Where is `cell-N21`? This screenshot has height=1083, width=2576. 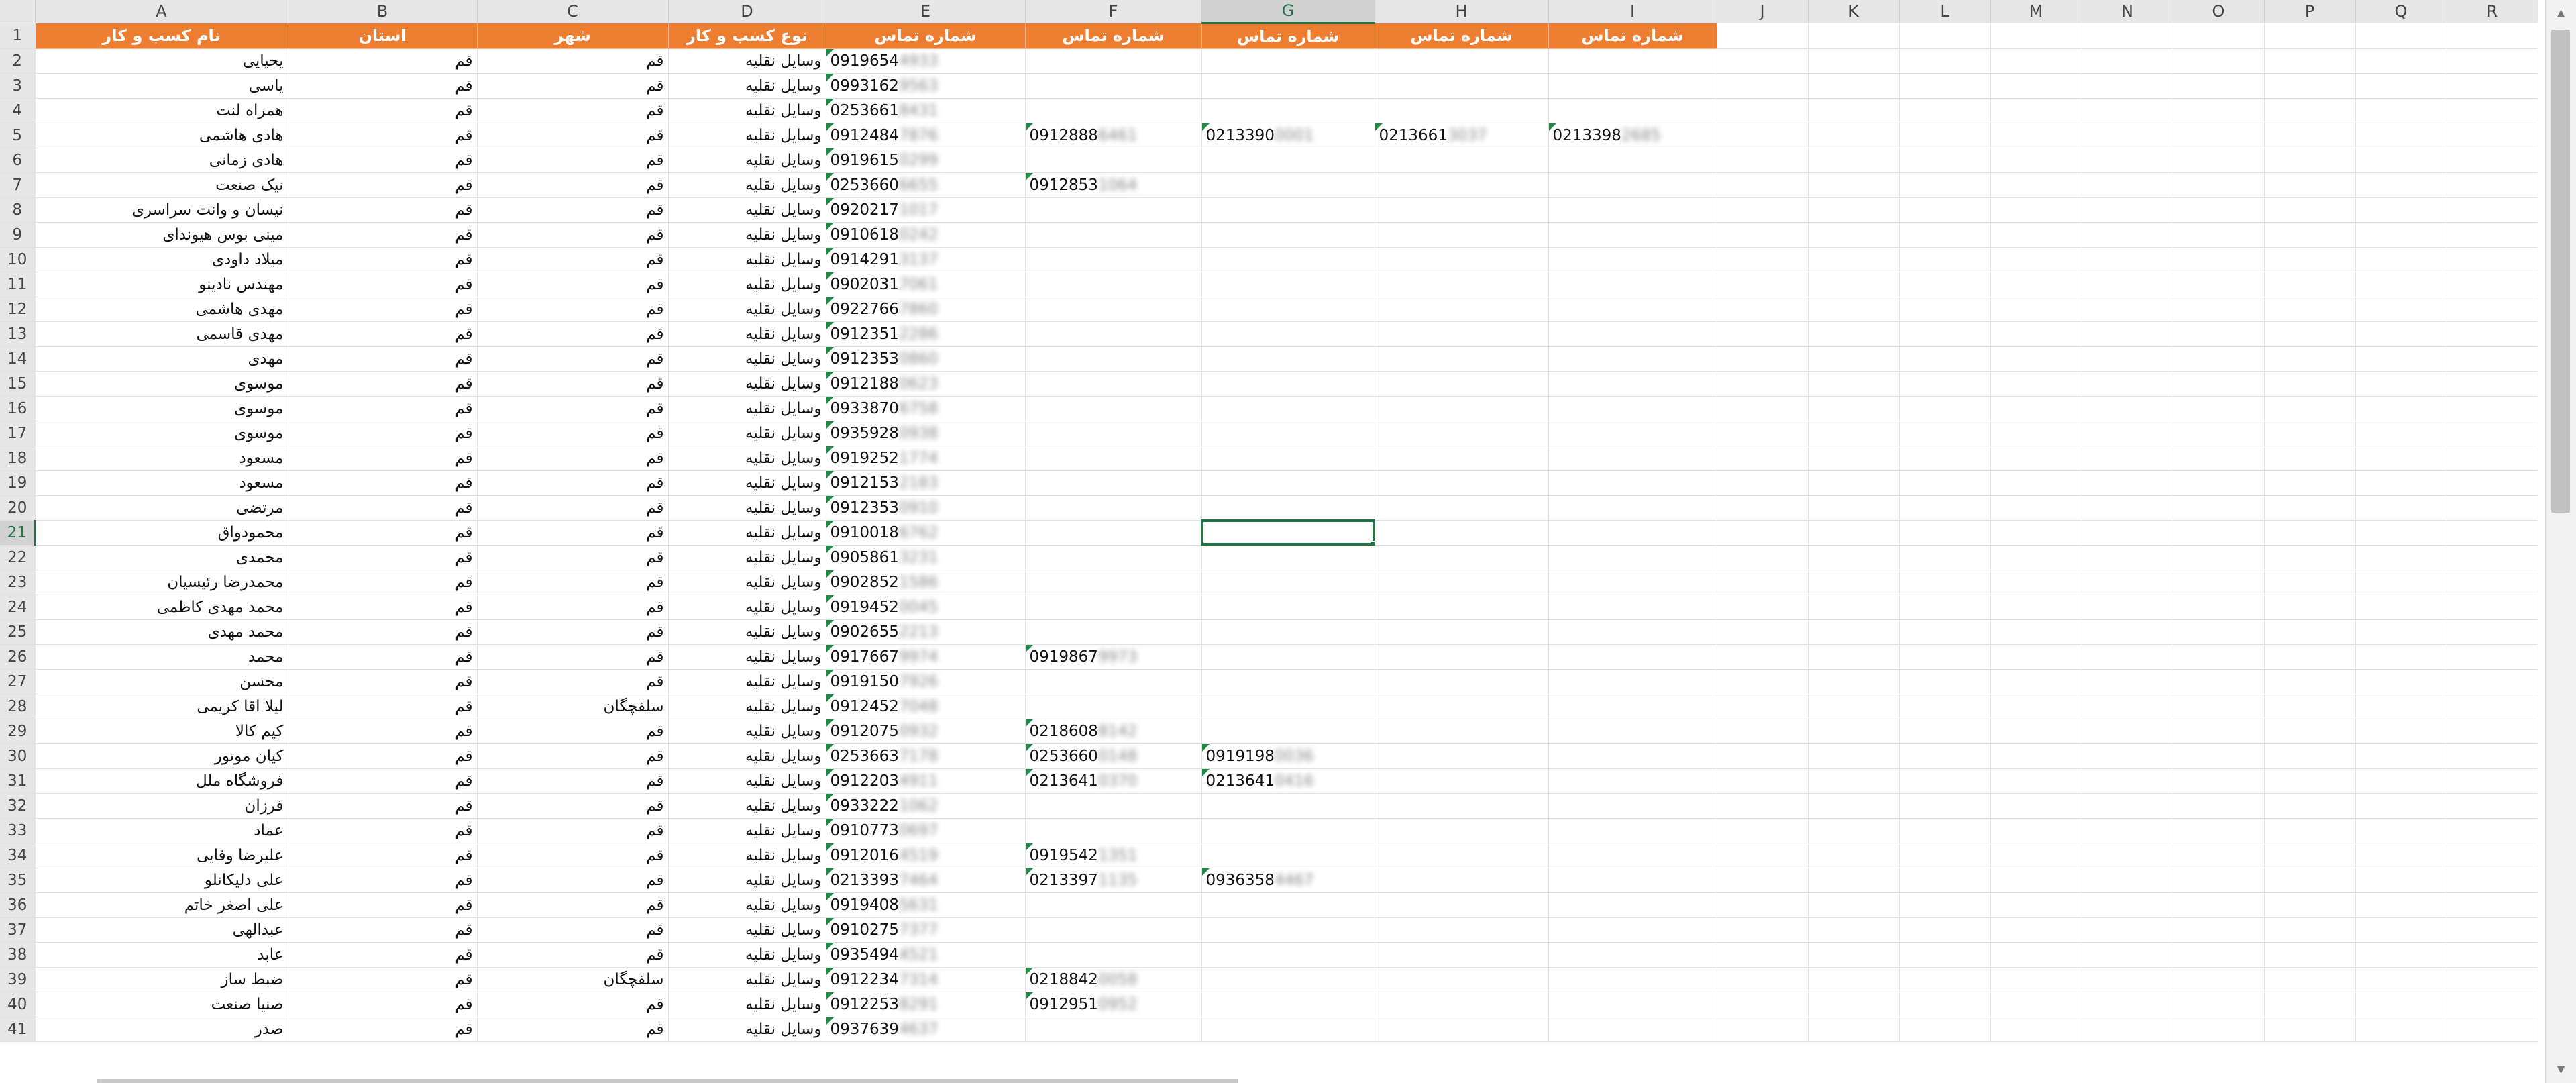
cell-N21 is located at coordinates (2128, 533).